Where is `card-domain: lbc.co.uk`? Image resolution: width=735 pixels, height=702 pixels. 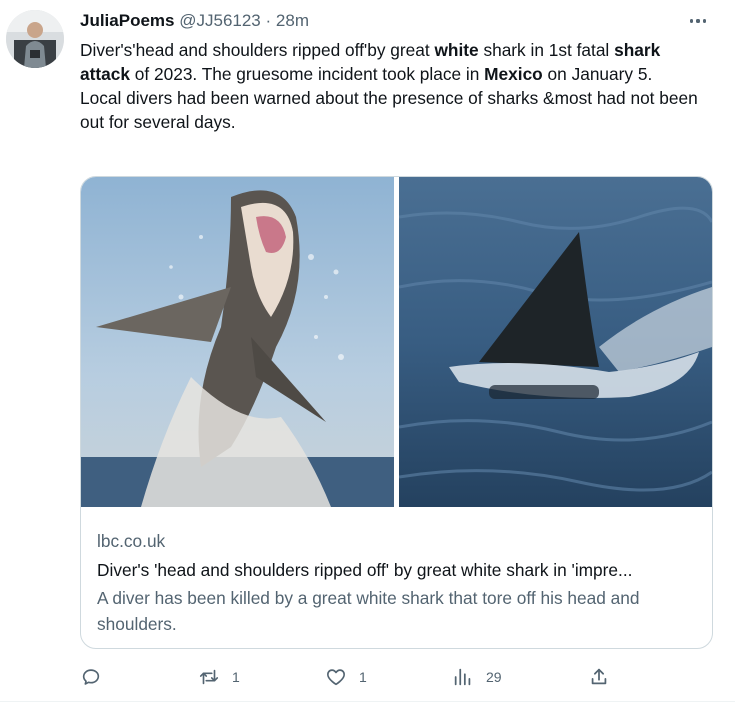 card-domain: lbc.co.uk is located at coordinates (131, 541).